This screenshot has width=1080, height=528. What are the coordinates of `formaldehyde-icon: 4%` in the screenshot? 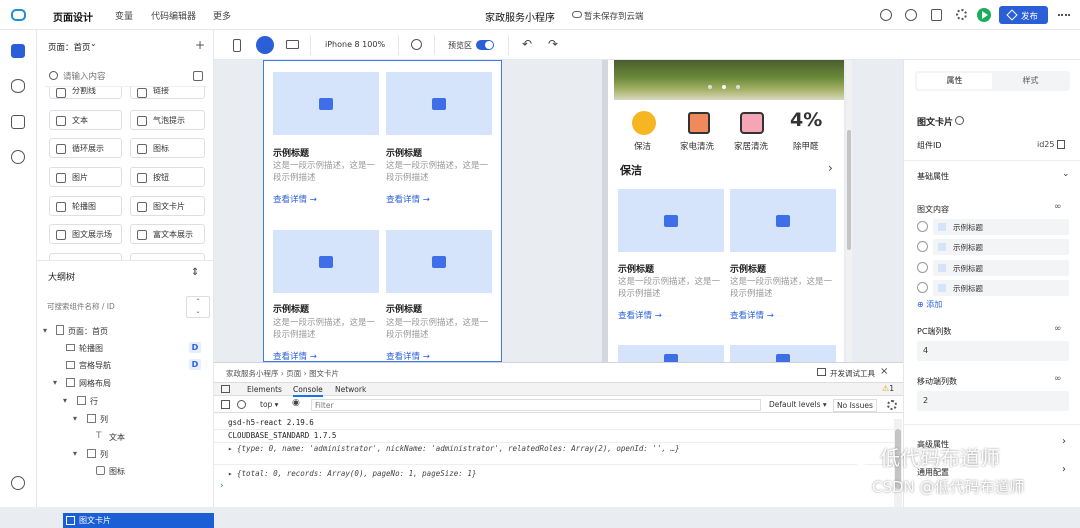 It's located at (806, 120).